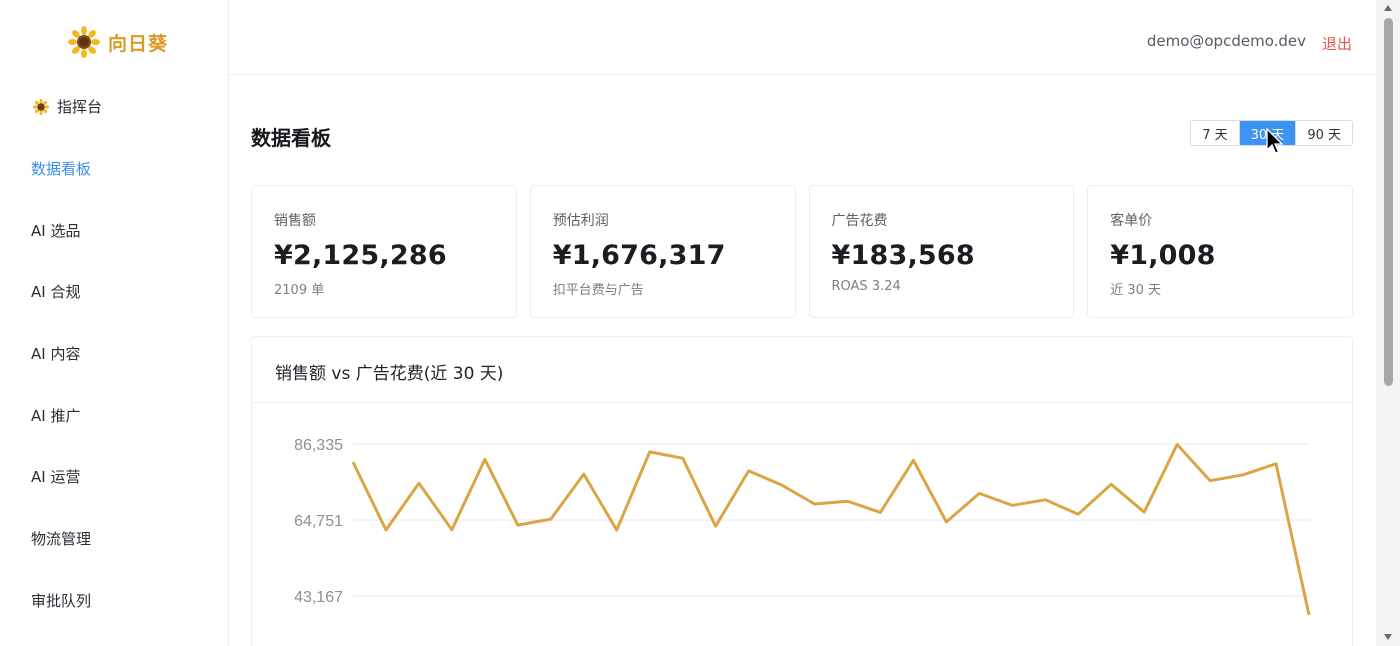 Image resolution: width=1400 pixels, height=646 pixels. I want to click on page-title: 数据看板, so click(291, 138).